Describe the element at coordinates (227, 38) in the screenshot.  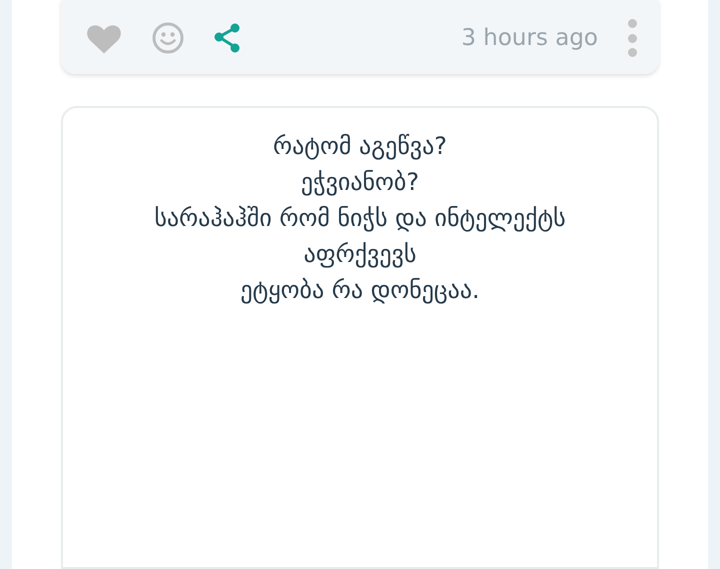
I see `share-icon` at that location.